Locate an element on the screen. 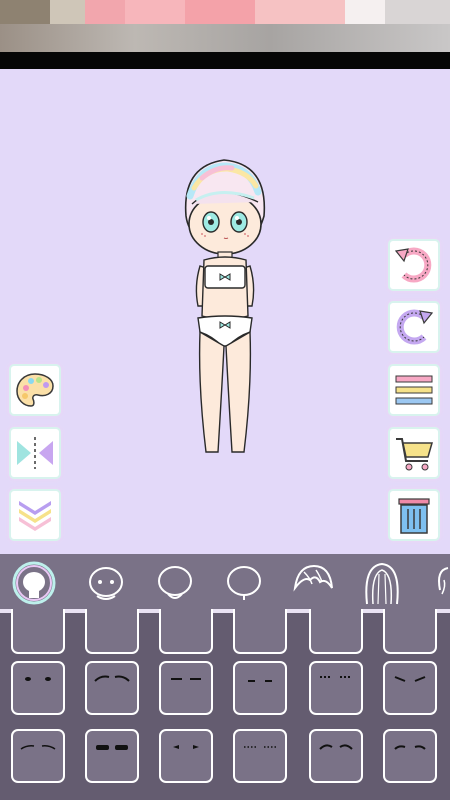 The width and height of the screenshot is (450, 800). collapse-button is located at coordinates (35, 515).